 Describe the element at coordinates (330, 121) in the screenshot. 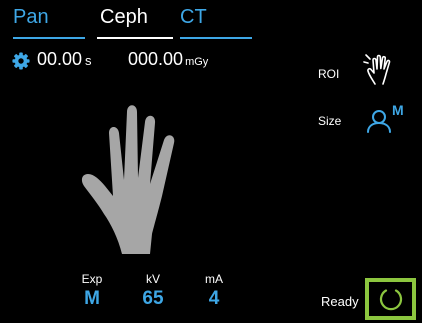

I see `size-label: Size` at that location.